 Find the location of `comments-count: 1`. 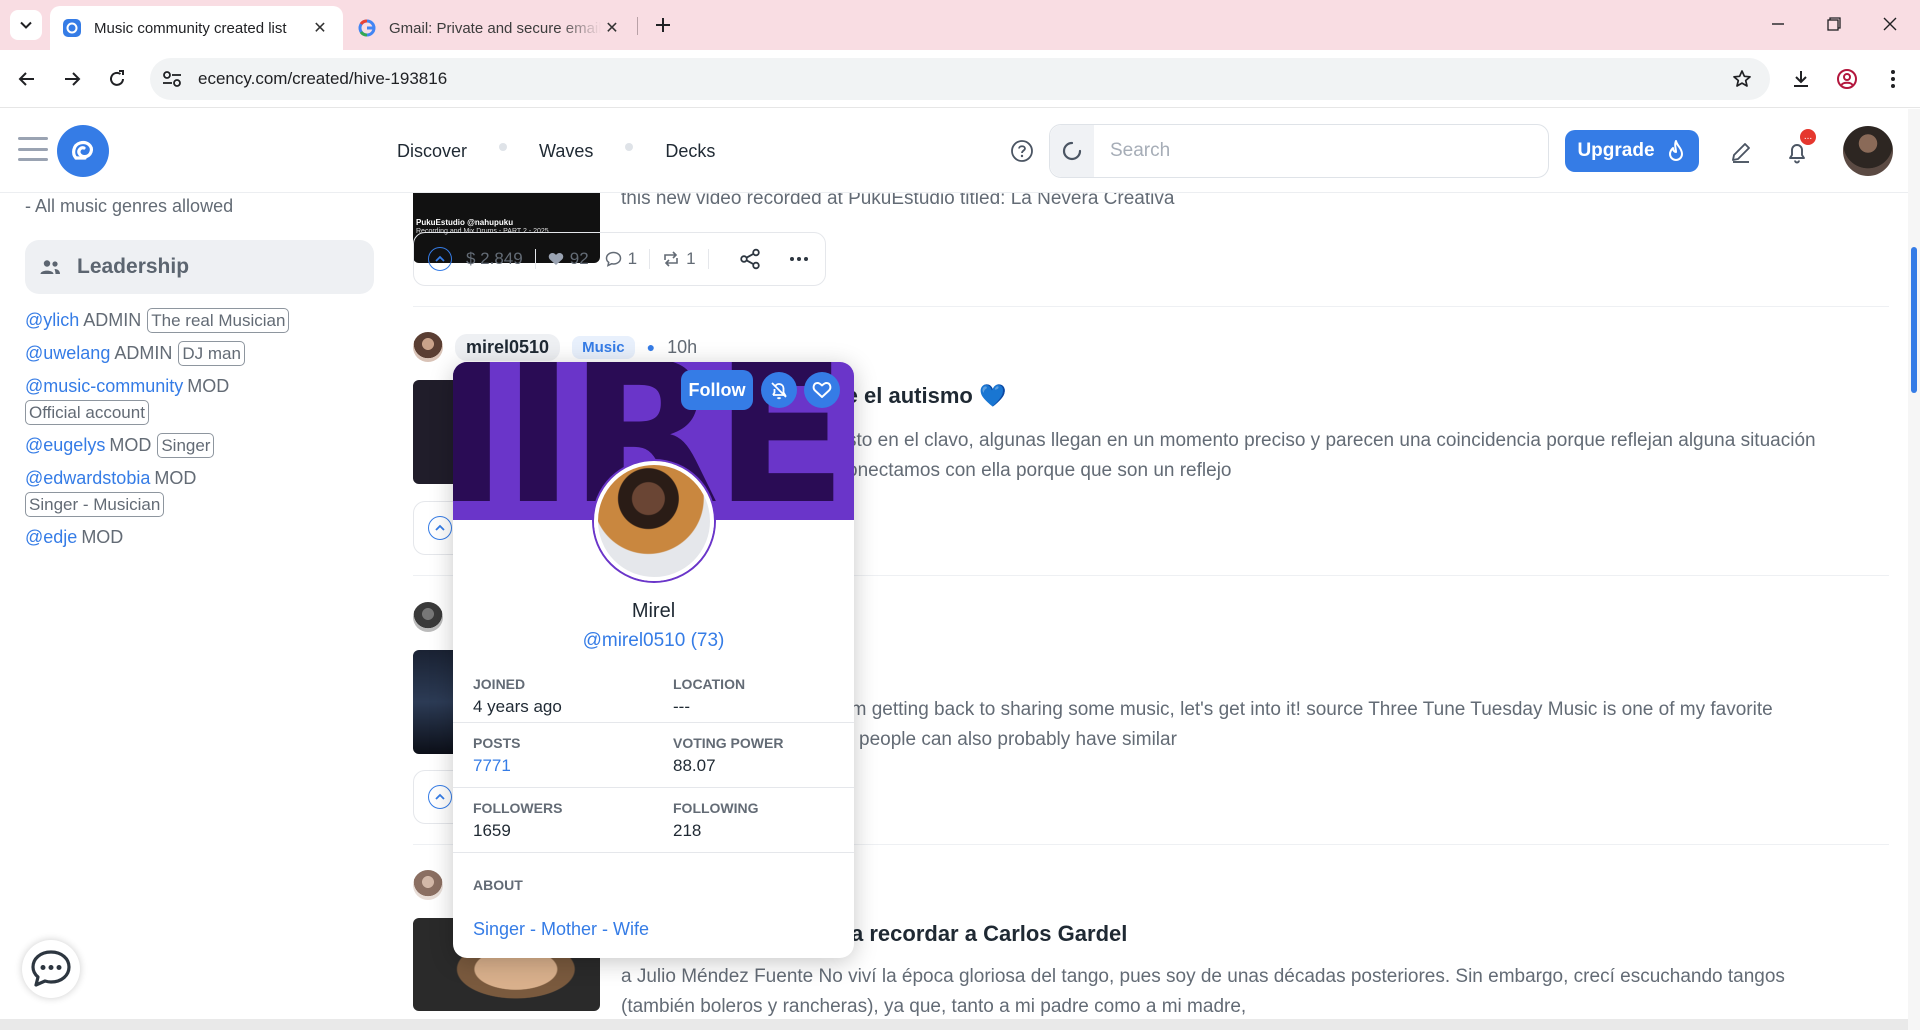

comments-count: 1 is located at coordinates (621, 259).